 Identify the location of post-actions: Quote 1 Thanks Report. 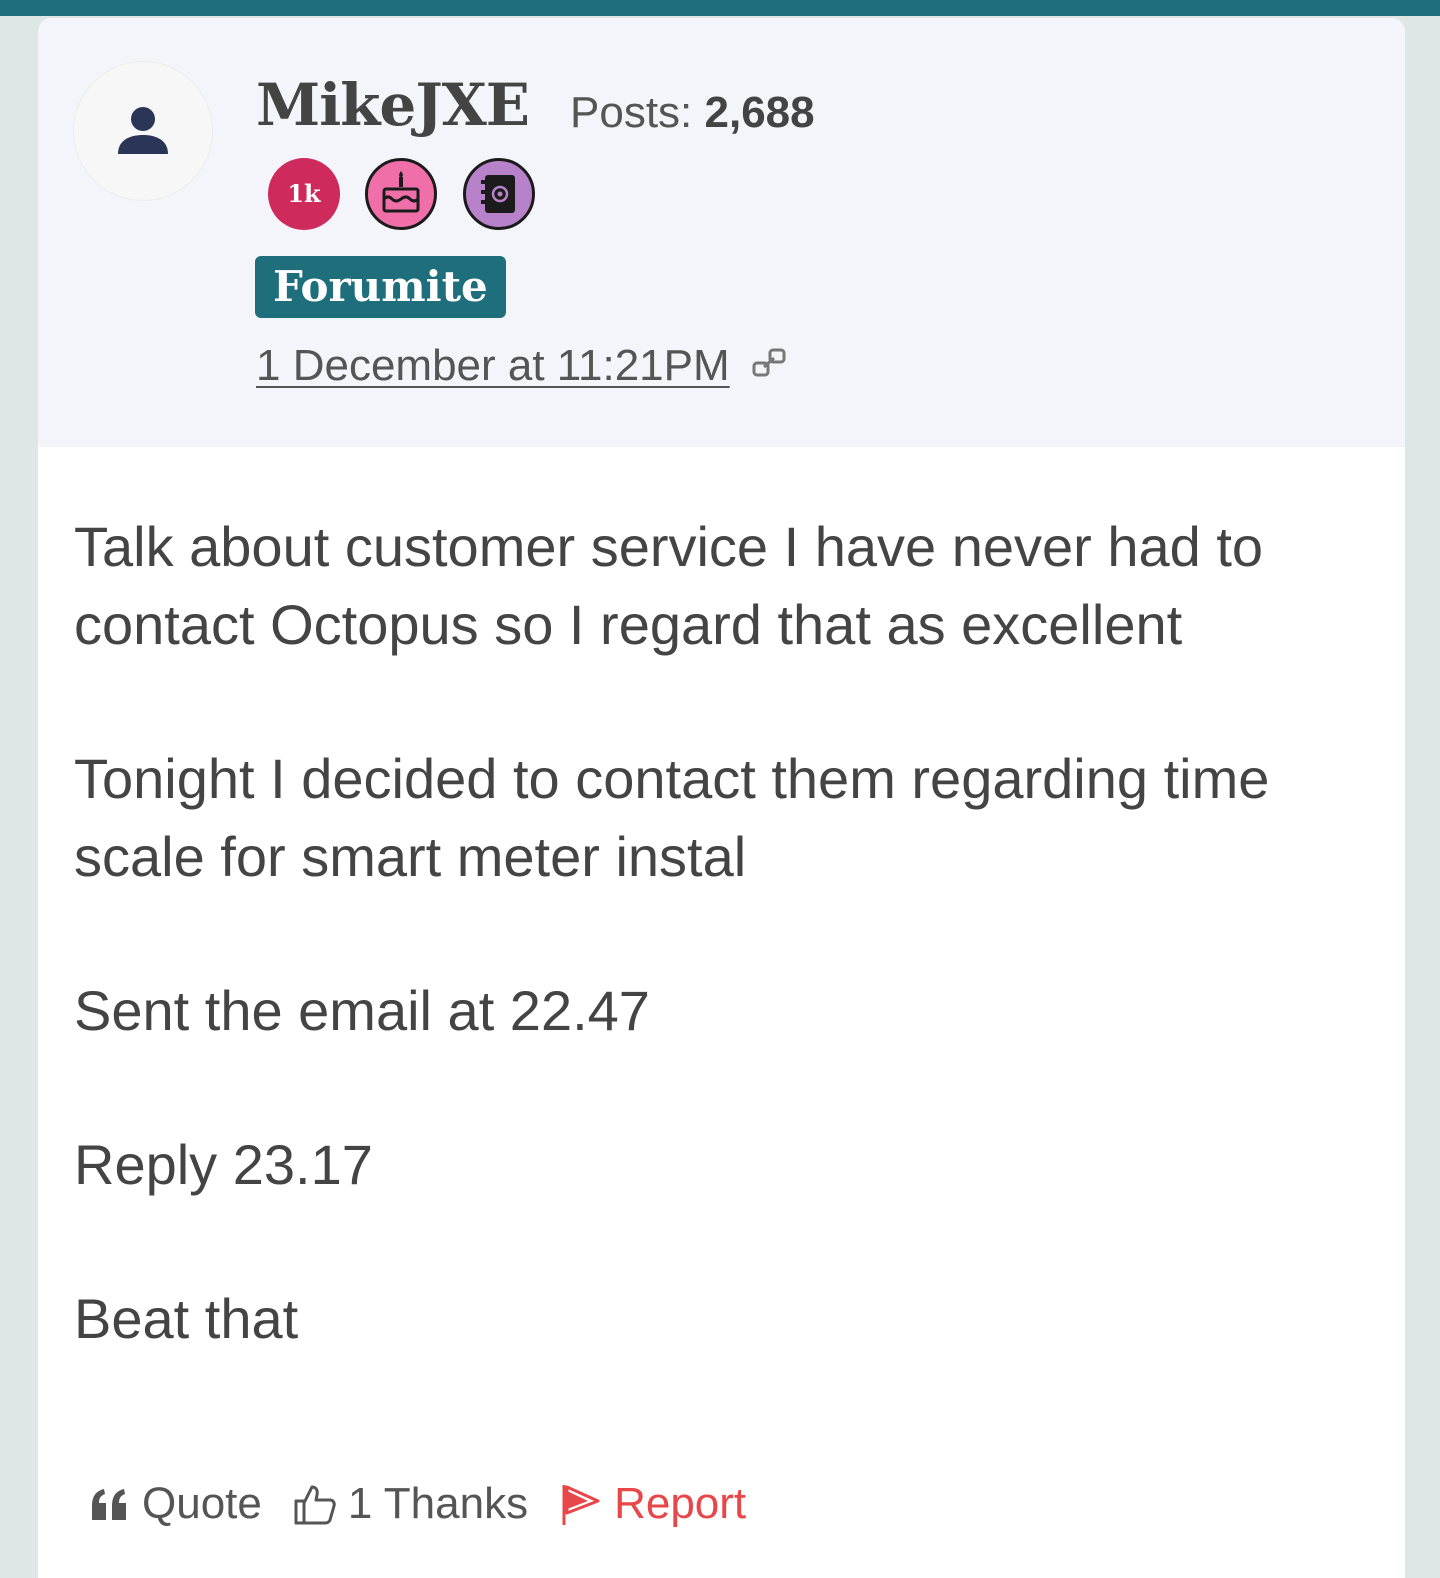
(432, 1504).